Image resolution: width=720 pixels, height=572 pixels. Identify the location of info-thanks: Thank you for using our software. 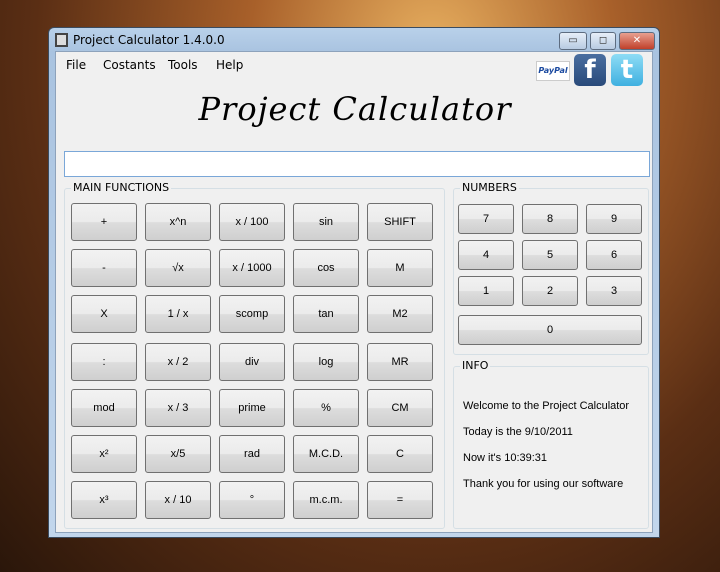
(543, 484).